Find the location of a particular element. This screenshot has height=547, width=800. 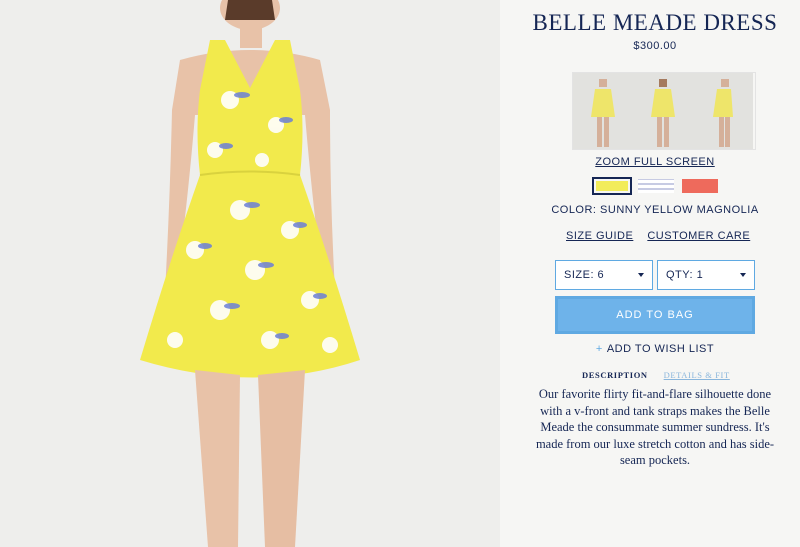

tab-description: DESCRIPTION is located at coordinates (615, 375).